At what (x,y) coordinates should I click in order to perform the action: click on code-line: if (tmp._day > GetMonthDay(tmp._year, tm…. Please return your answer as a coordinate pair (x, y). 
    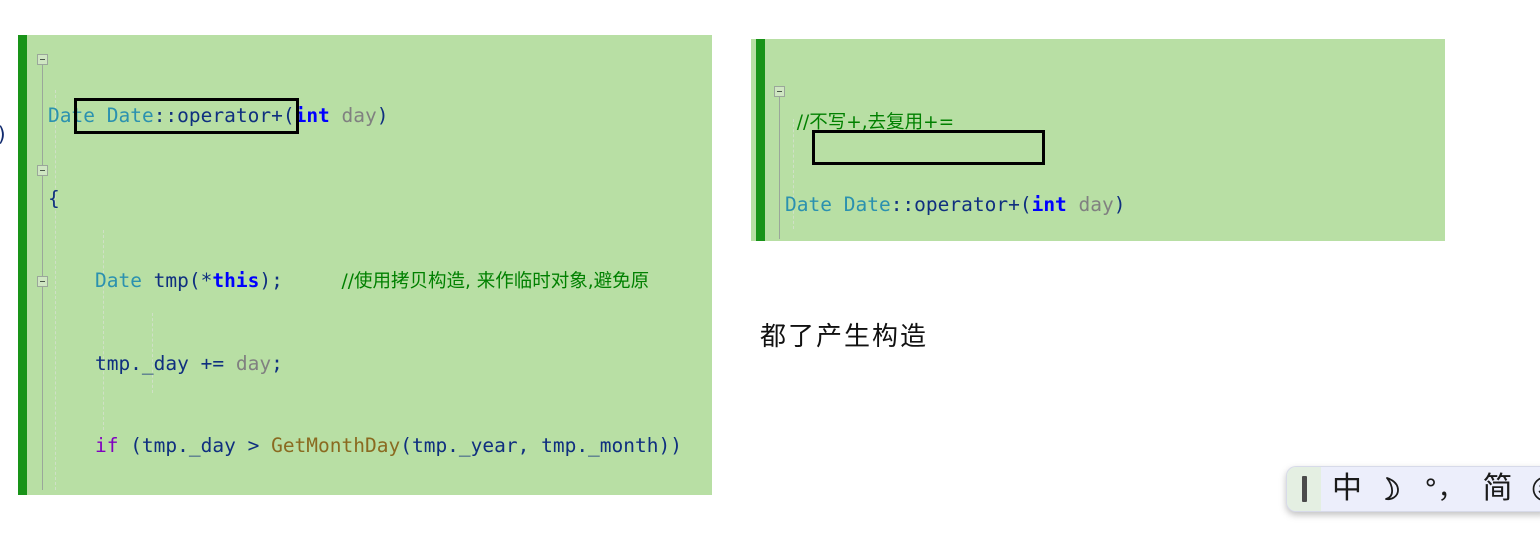
    Looking at the image, I should click on (388, 445).